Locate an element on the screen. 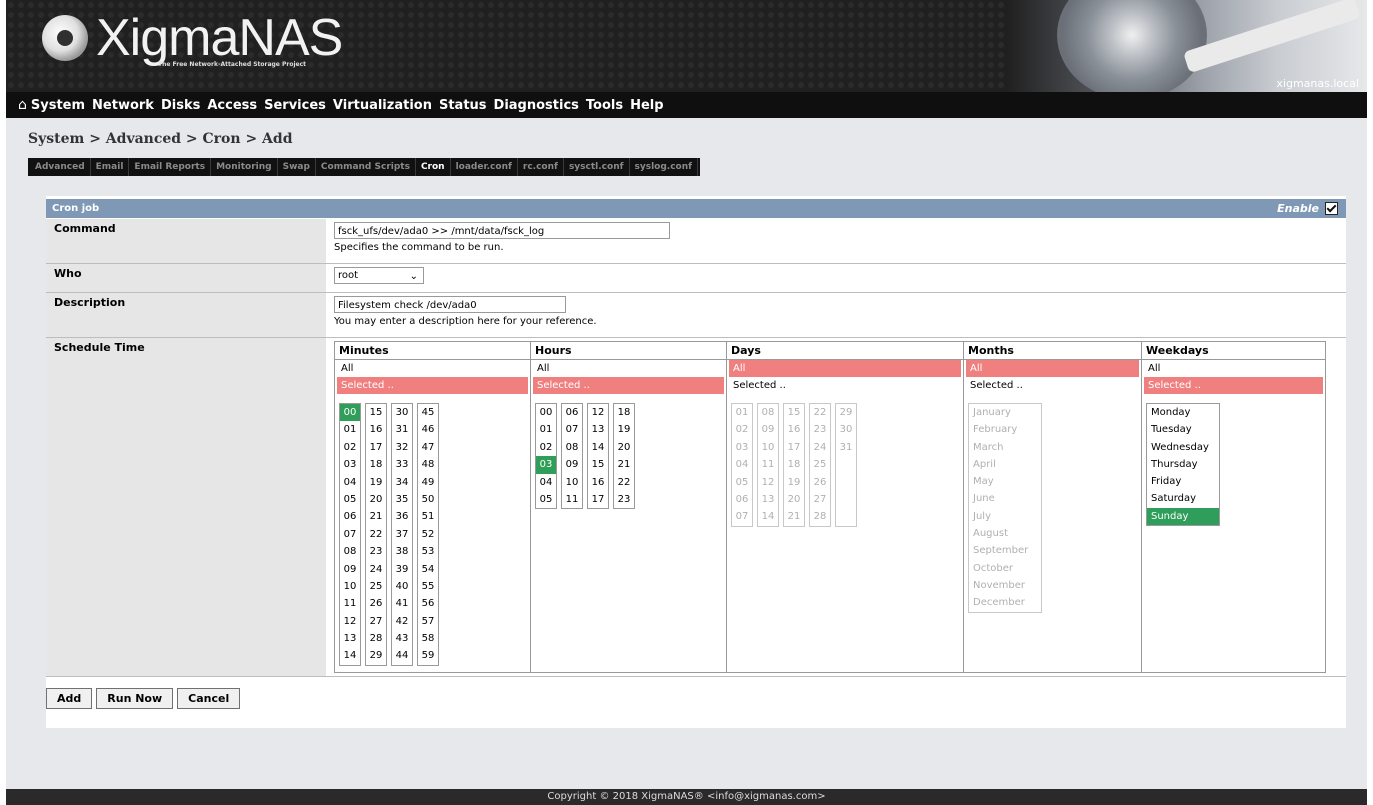  minute-option-12: 12 is located at coordinates (350, 621).